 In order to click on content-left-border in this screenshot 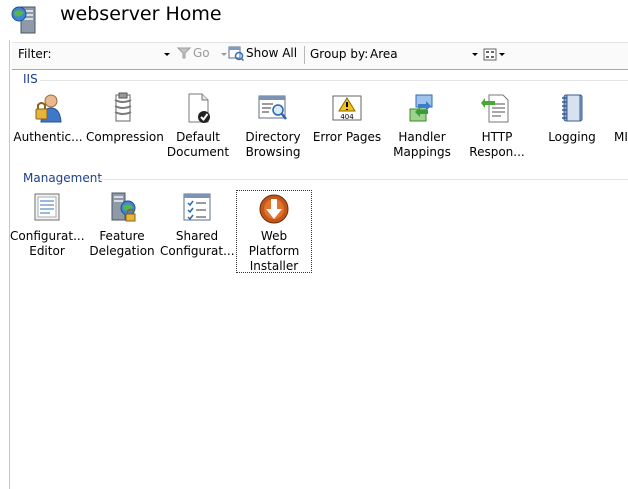, I will do `click(9, 264)`.